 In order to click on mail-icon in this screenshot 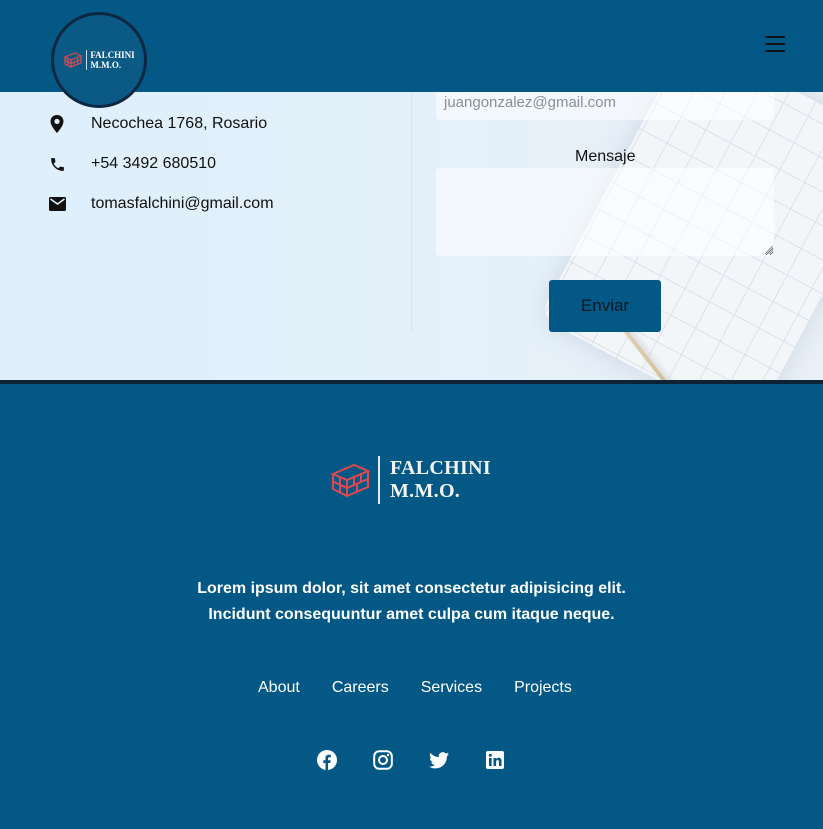, I will do `click(57, 204)`.